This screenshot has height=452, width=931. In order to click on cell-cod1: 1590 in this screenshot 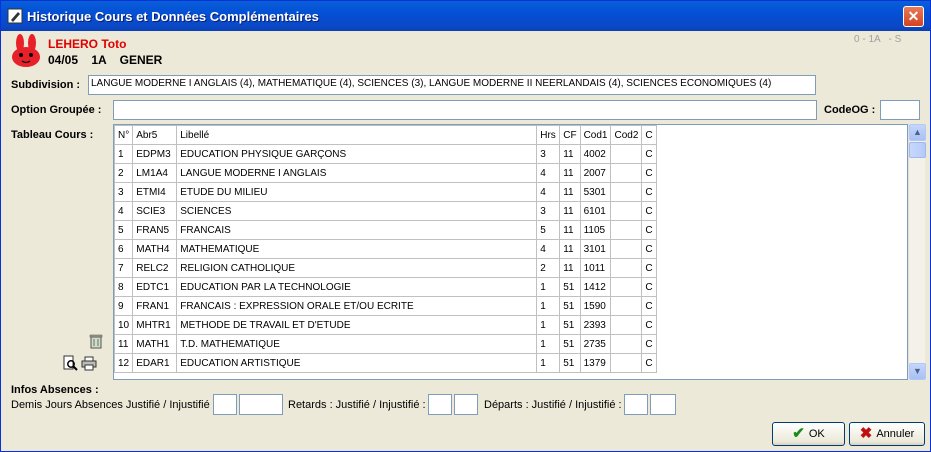, I will do `click(595, 306)`.